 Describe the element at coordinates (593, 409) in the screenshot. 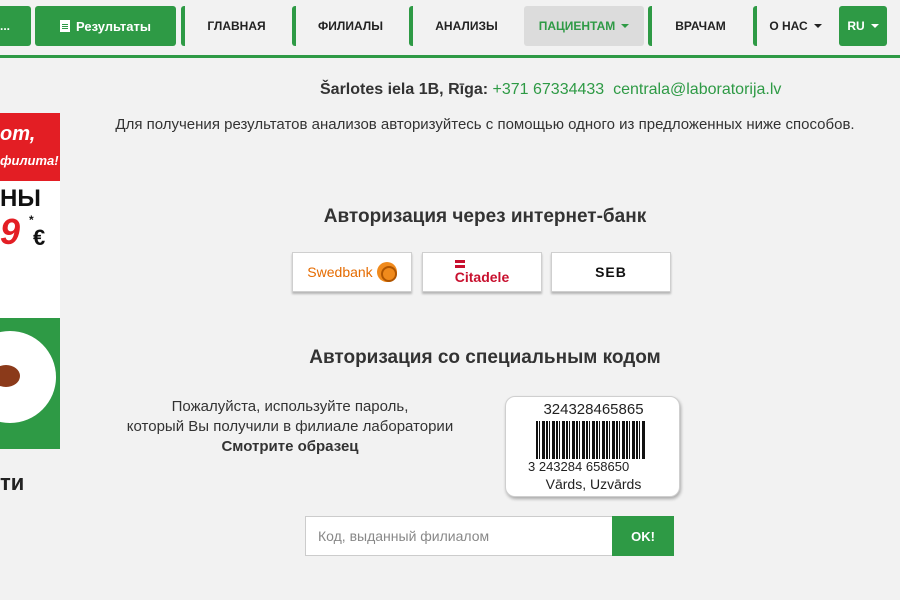

I see `card-number: 324328465865` at that location.